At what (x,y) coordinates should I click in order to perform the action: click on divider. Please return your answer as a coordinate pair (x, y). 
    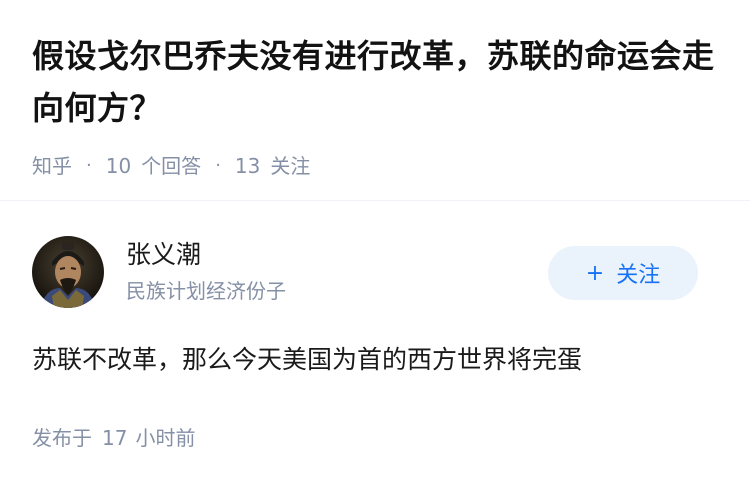
    Looking at the image, I should click on (375, 200).